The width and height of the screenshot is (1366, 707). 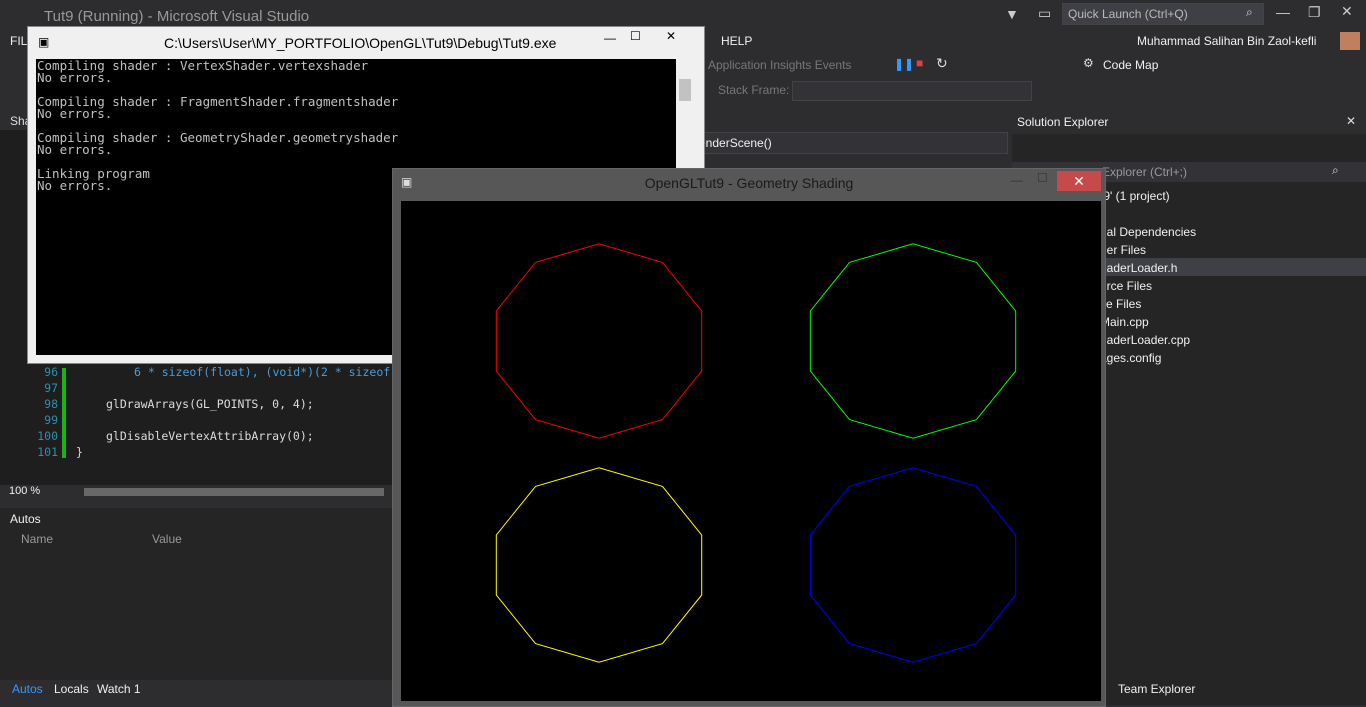 I want to click on line-number: 96, so click(x=51, y=372).